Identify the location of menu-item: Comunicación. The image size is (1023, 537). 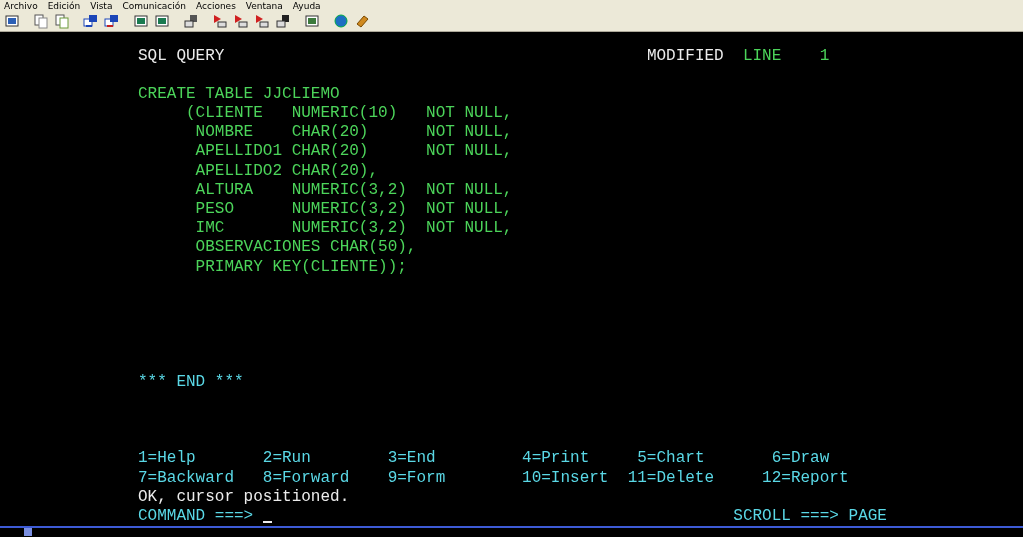
(154, 6).